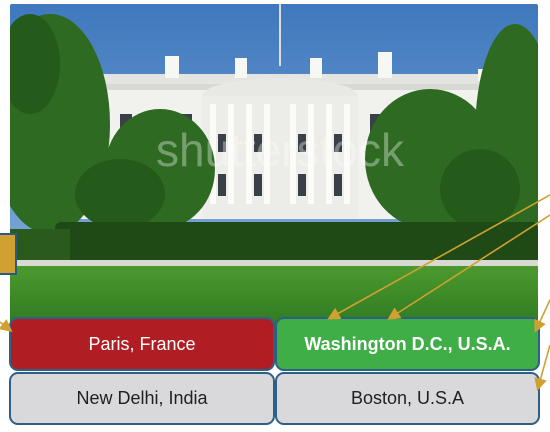 Image resolution: width=550 pixels, height=432 pixels. I want to click on answer-option-boston: Boston, U.S.A, so click(407, 398).